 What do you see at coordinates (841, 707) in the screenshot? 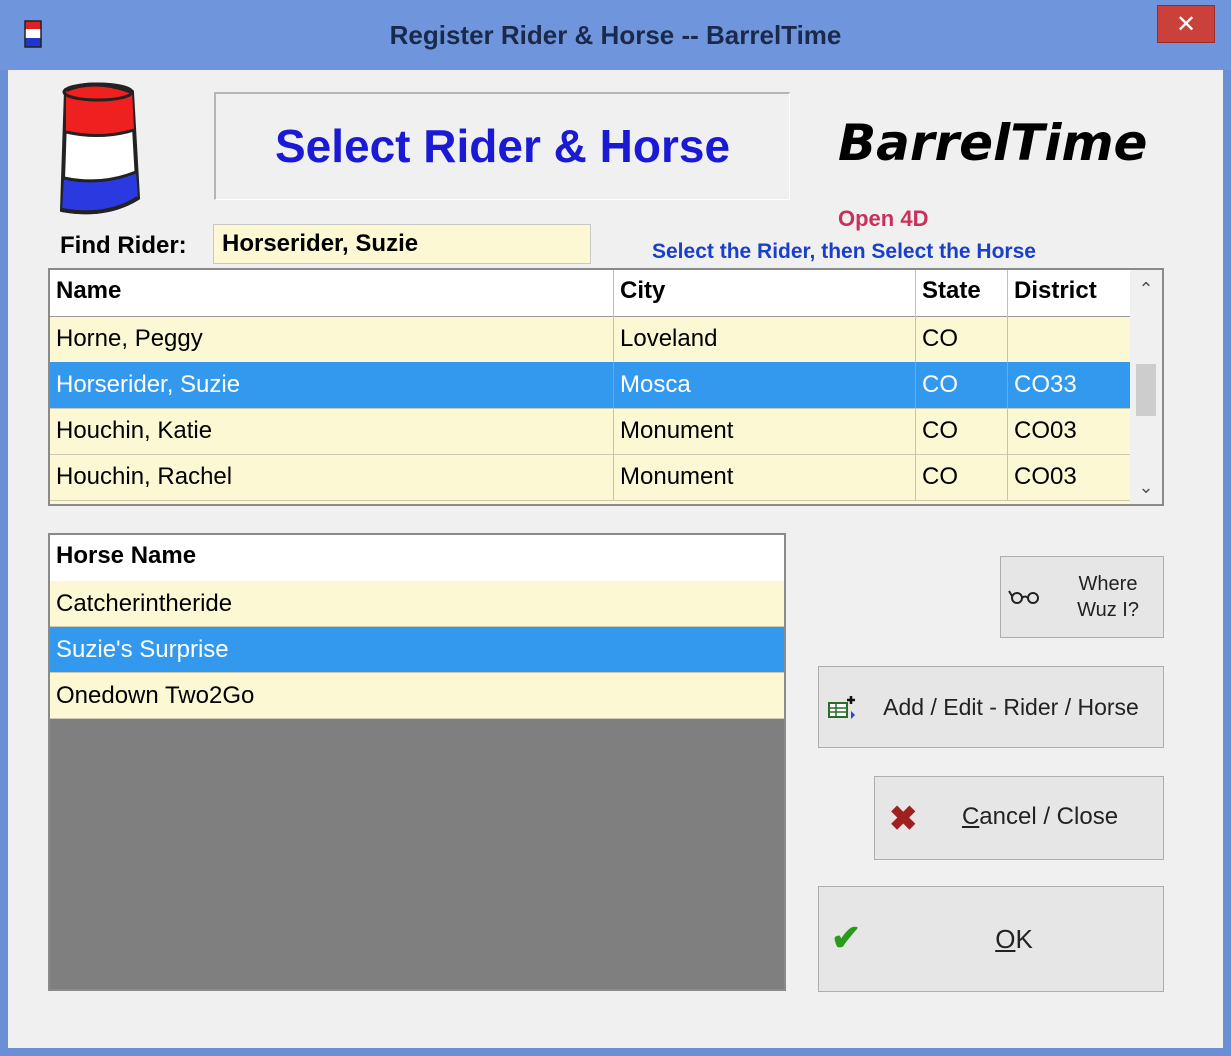
I see `grid-add-icon` at bounding box center [841, 707].